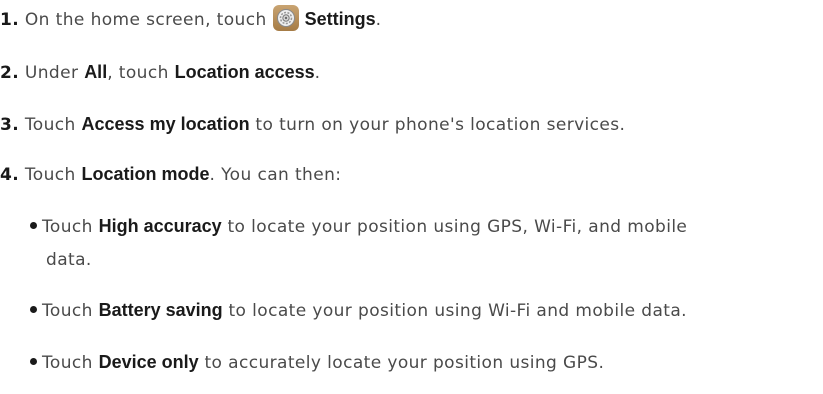 This screenshot has width=823, height=394. Describe the element at coordinates (160, 310) in the screenshot. I see `battery-saving-label: Battery saving` at that location.